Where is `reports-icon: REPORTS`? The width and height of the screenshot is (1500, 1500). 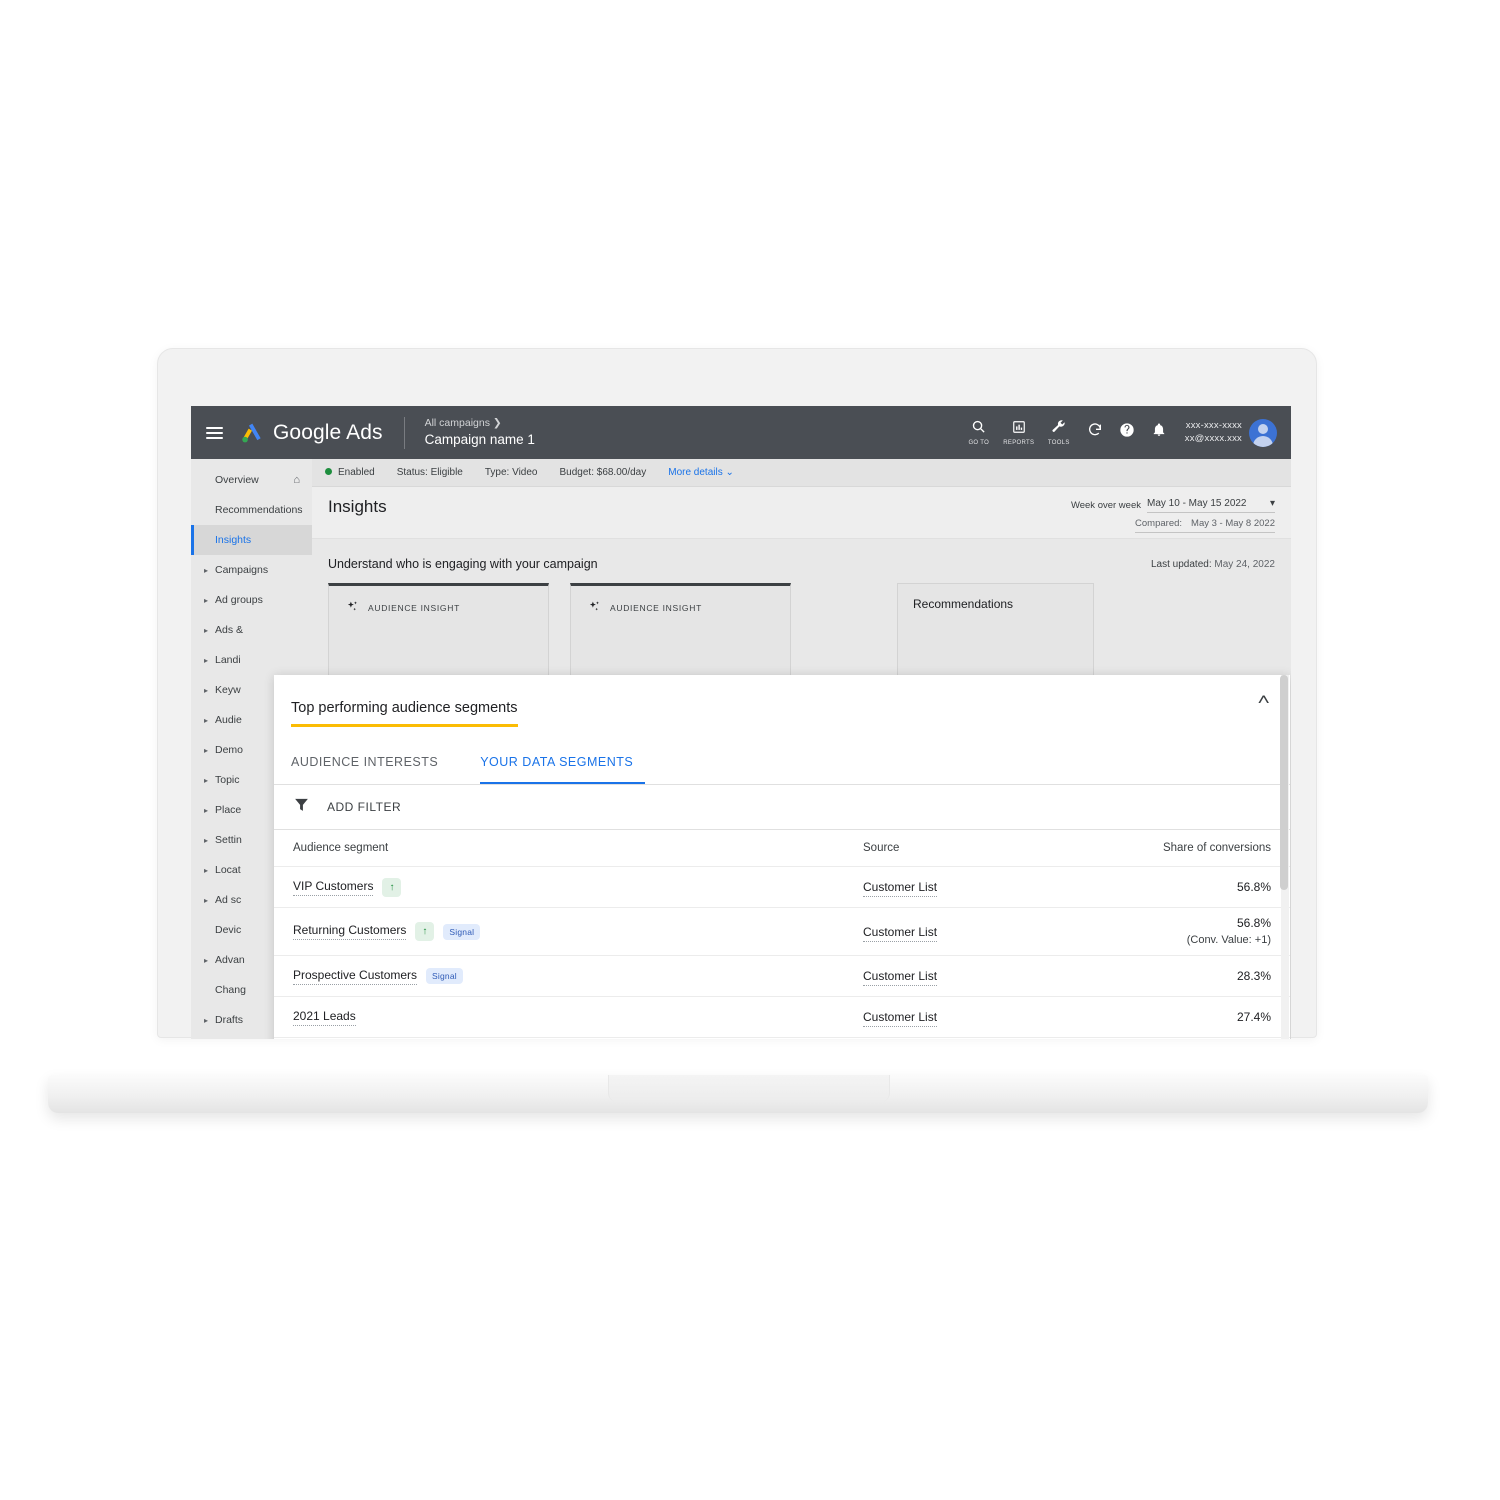 reports-icon: REPORTS is located at coordinates (1019, 433).